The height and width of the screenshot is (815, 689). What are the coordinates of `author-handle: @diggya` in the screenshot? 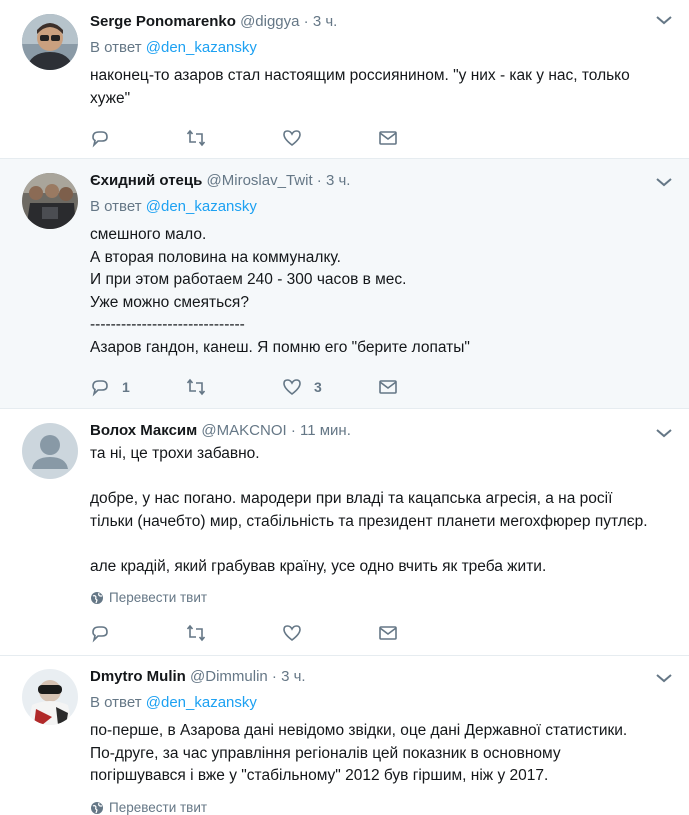 It's located at (269, 21).